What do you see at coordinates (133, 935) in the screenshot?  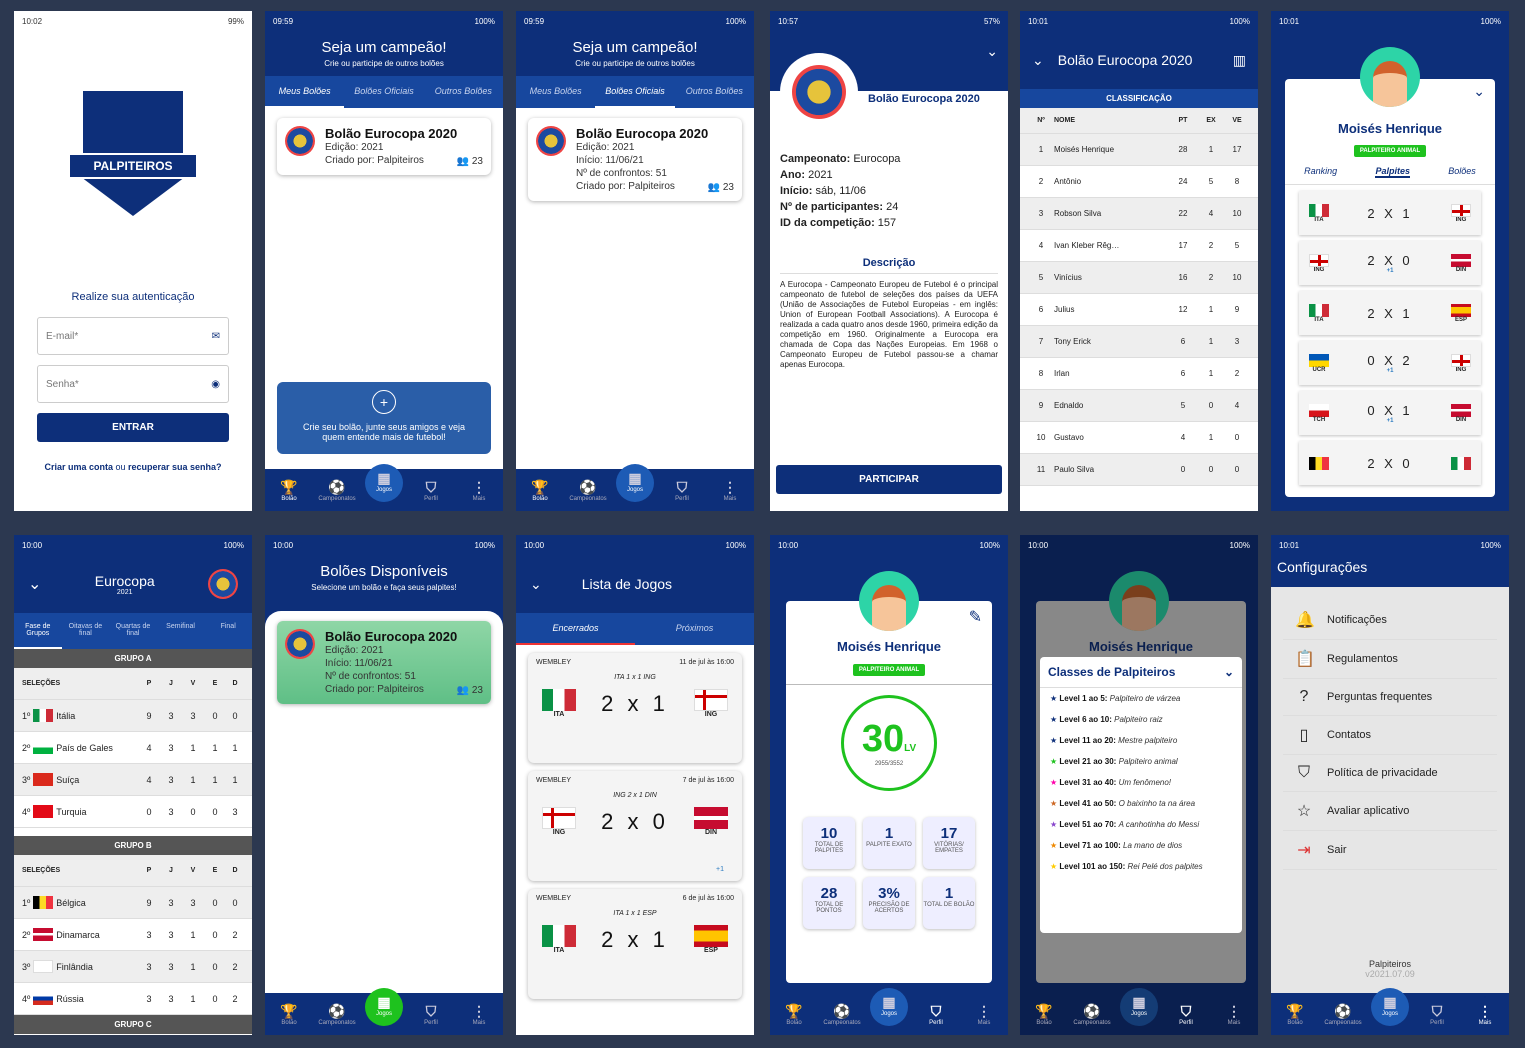 I see `team-row: 2º Dinamarca 3 3 1 0 2` at bounding box center [133, 935].